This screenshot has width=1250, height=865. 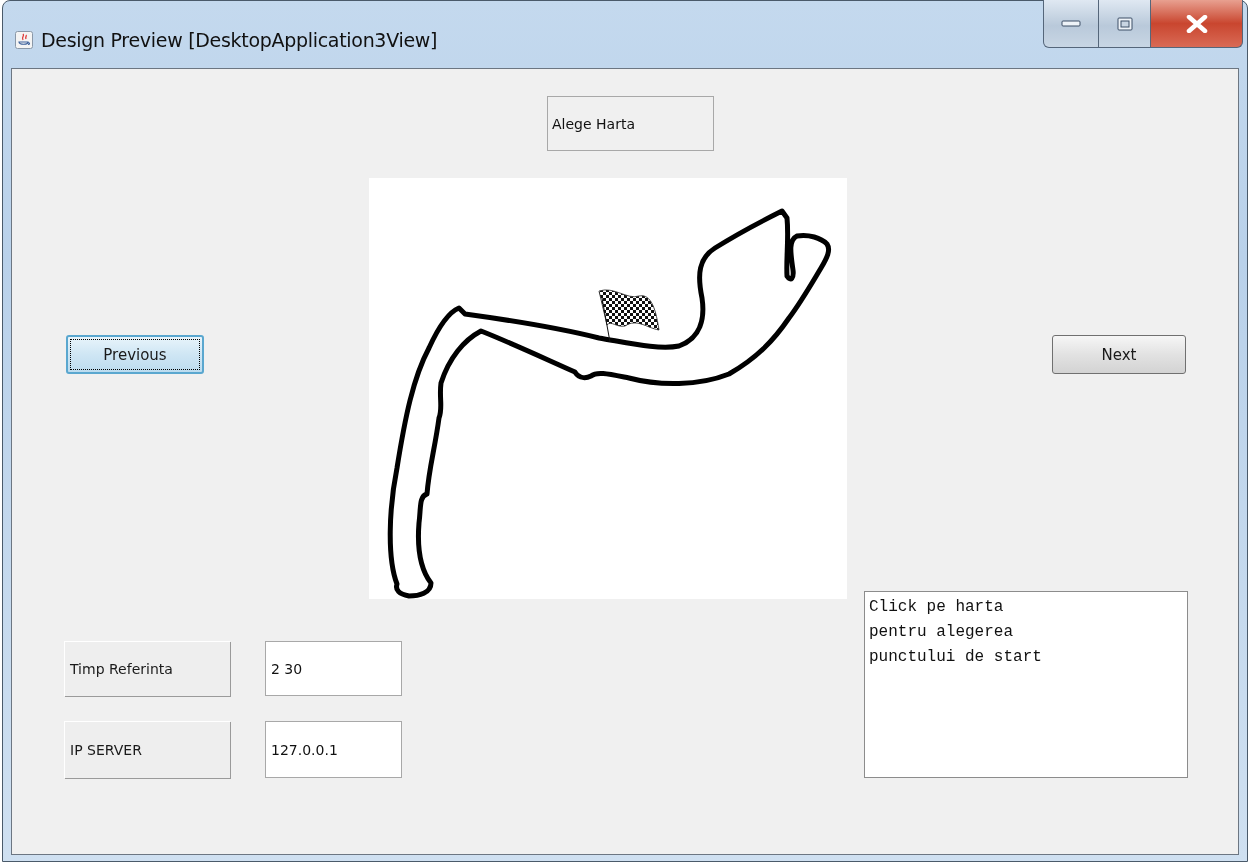 I want to click on text-field: 2 30, so click(x=333, y=668).